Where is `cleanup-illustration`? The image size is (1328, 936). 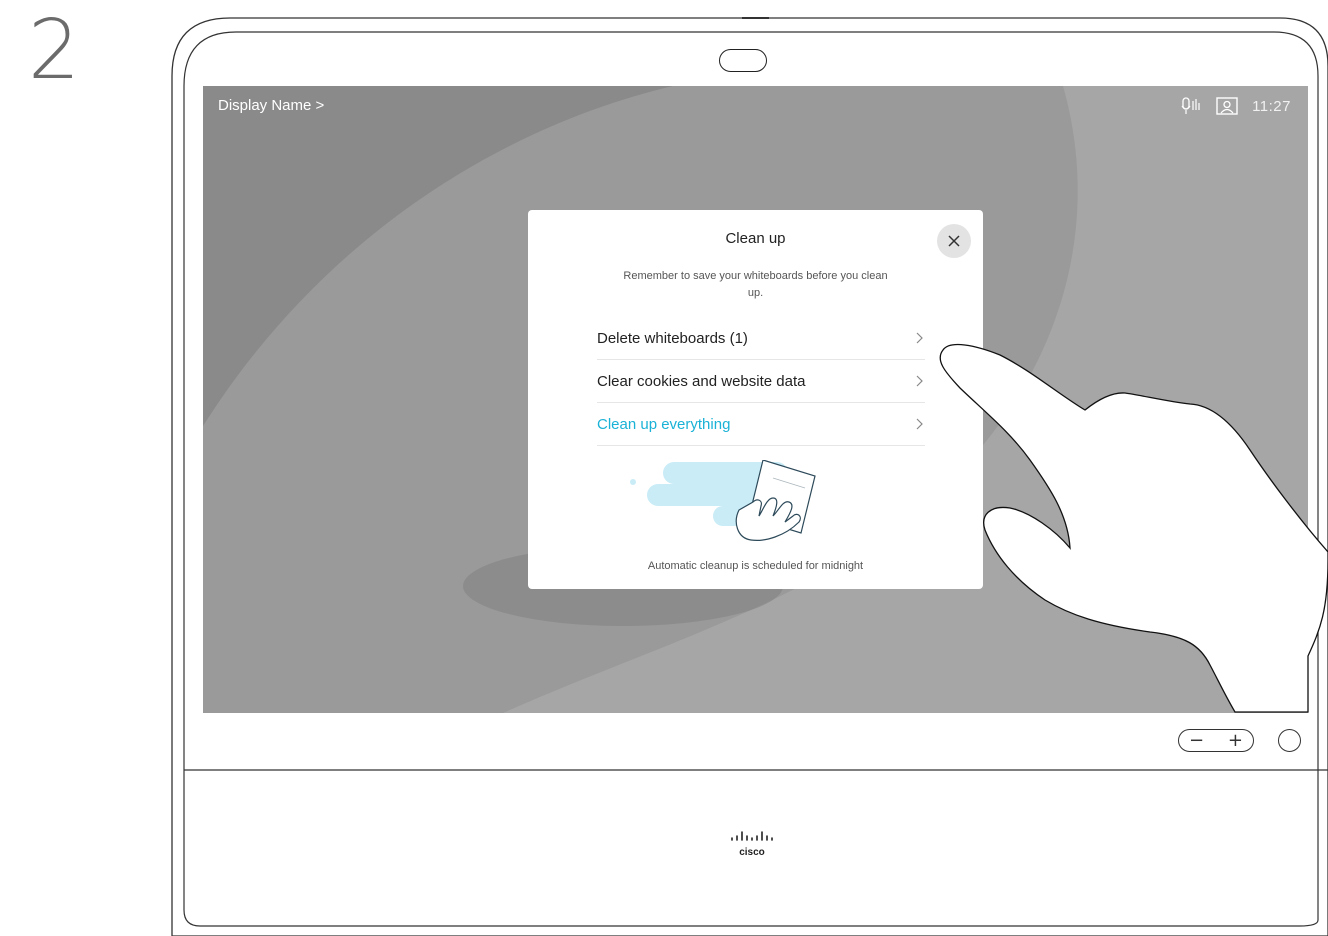 cleanup-illustration is located at coordinates (723, 500).